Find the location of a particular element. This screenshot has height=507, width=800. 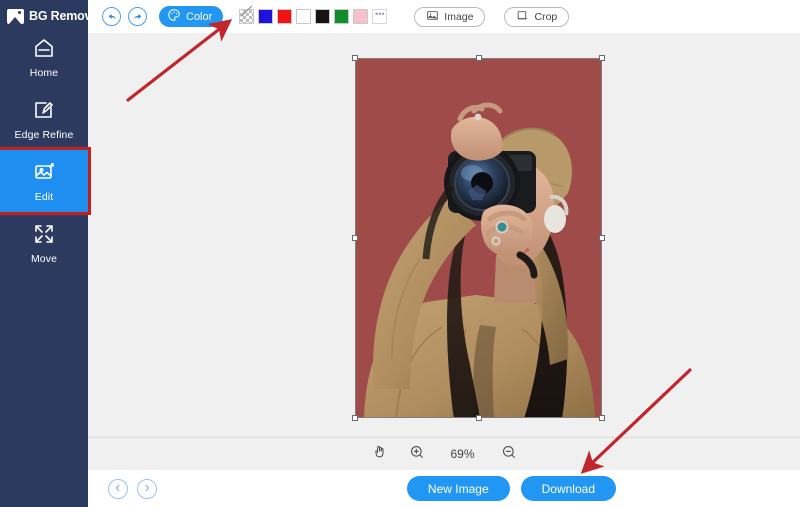

color-tool-button: Color is located at coordinates (191, 16).